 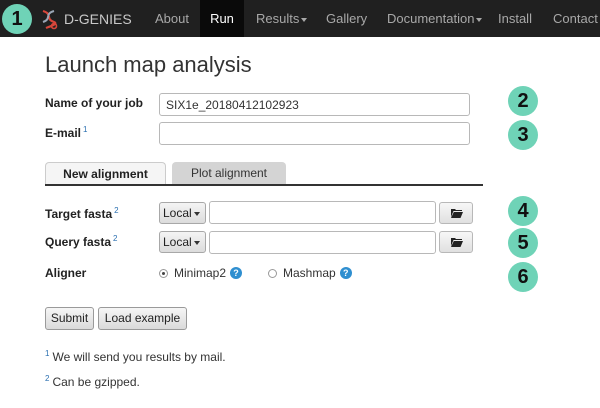 What do you see at coordinates (264, 185) in the screenshot?
I see `tabs-divider` at bounding box center [264, 185].